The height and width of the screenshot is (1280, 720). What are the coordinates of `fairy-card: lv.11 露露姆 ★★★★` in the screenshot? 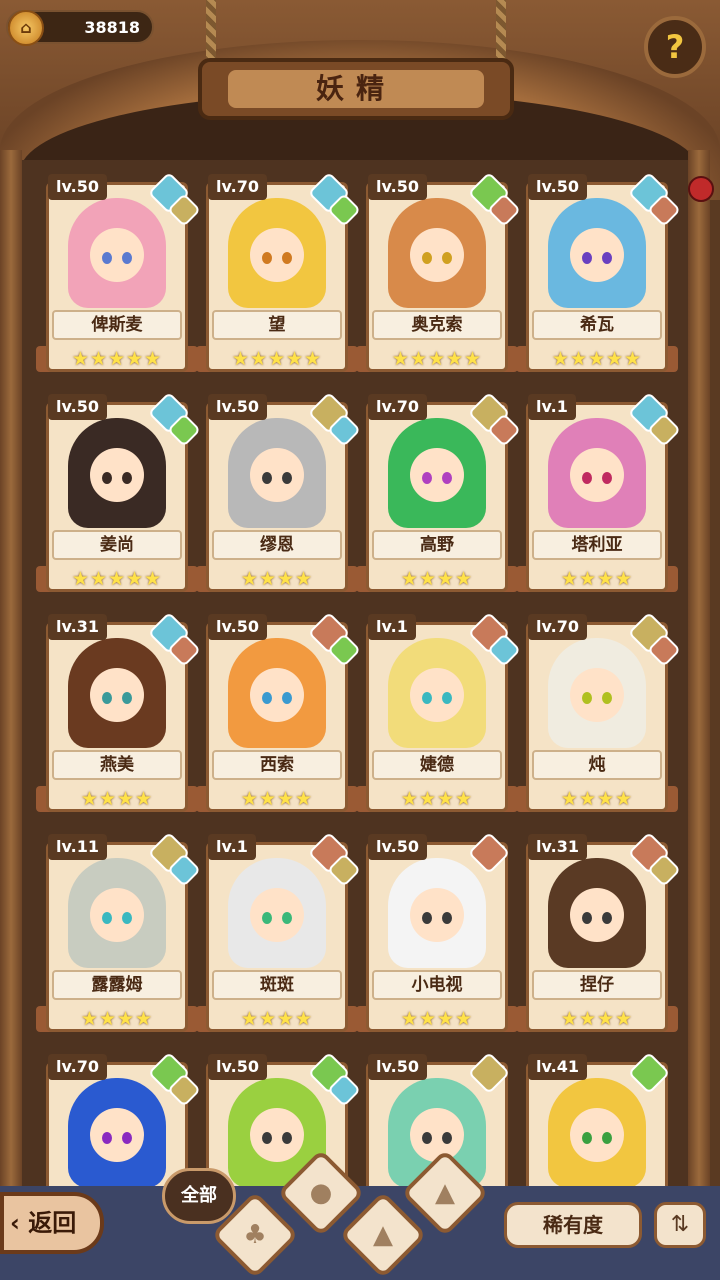 It's located at (118, 932).